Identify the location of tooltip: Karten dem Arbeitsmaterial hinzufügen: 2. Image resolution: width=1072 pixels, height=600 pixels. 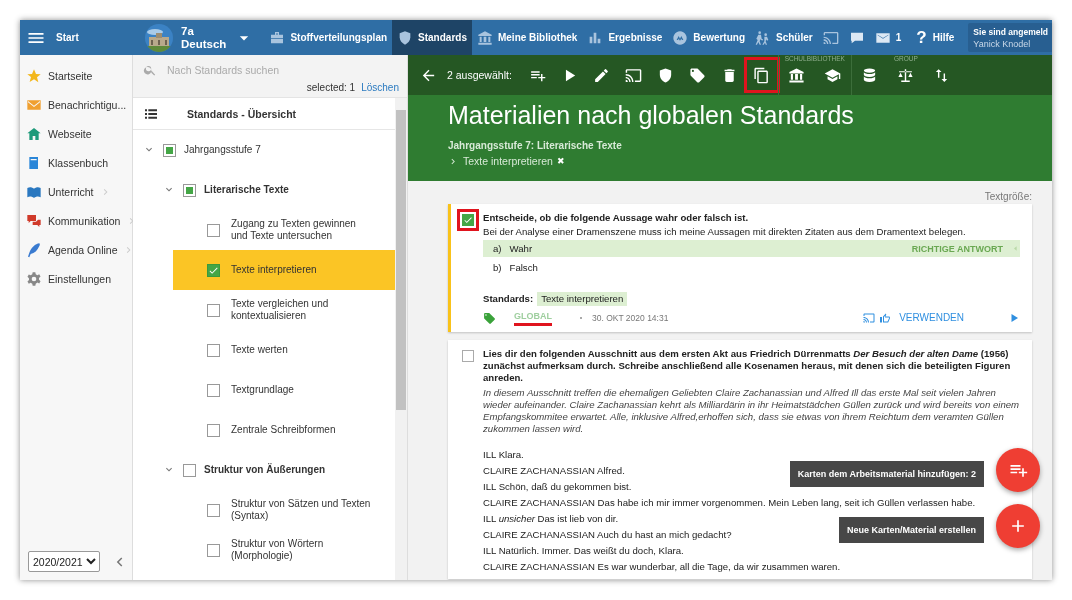
(886, 474).